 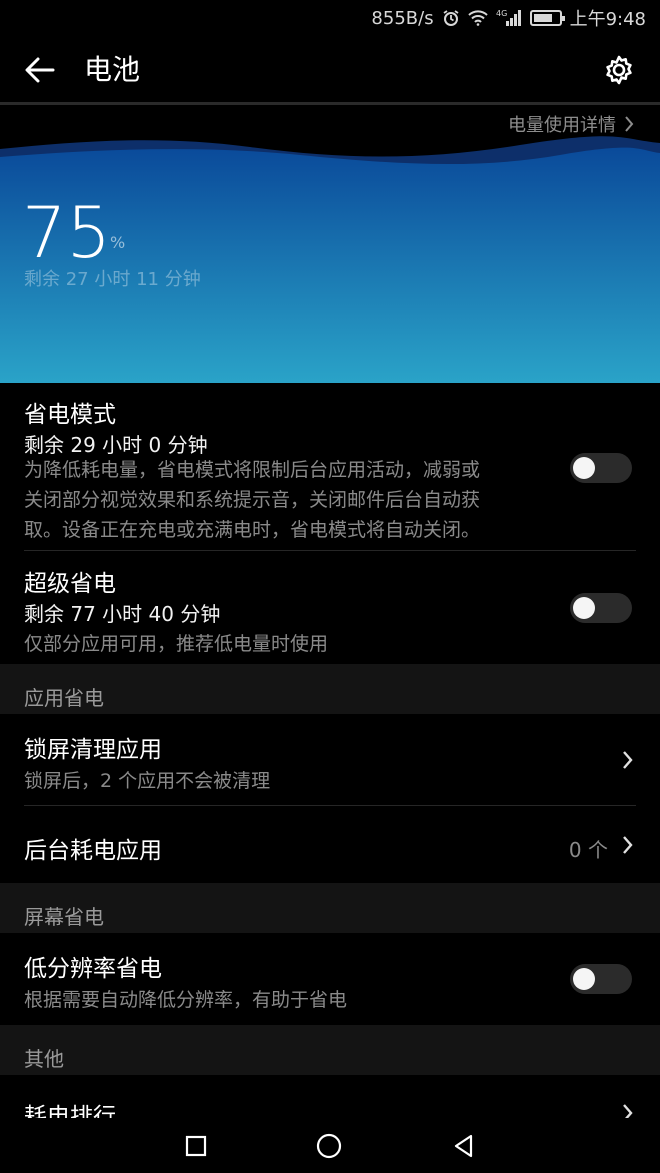 I want to click on ultra-saving-title: 超级省电, so click(x=70, y=584).